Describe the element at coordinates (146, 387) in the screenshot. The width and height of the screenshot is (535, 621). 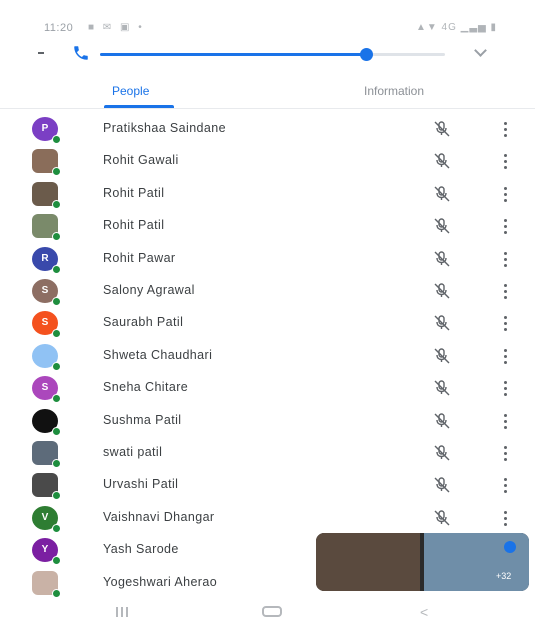
I see `participant-name: Sneha Chitare` at that location.